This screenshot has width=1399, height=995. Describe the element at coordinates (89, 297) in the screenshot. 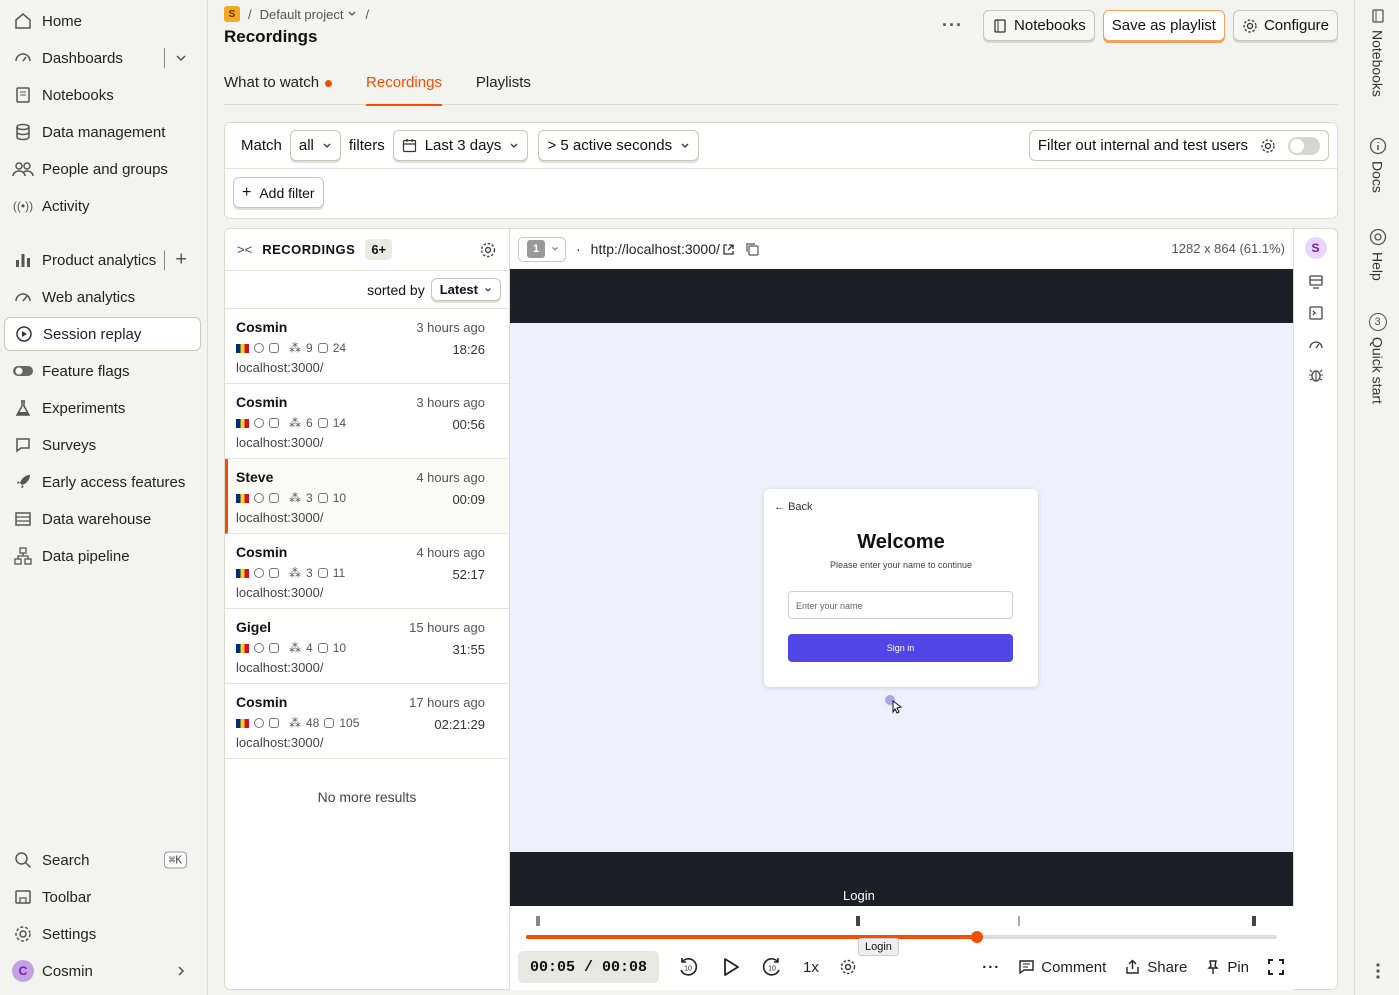

I see `sidebar-item-label: Web analytics` at that location.